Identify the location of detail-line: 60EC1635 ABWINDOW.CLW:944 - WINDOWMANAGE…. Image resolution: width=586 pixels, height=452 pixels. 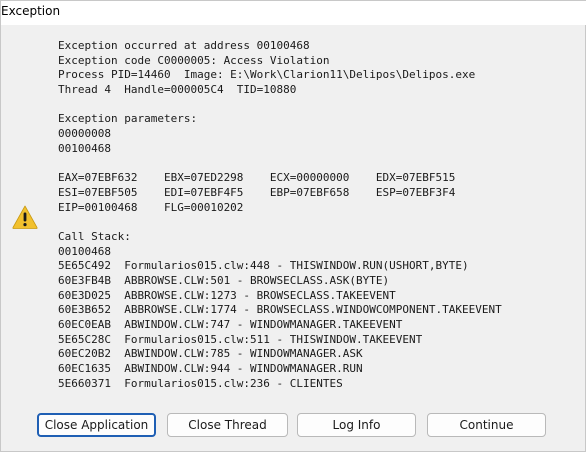
(210, 369).